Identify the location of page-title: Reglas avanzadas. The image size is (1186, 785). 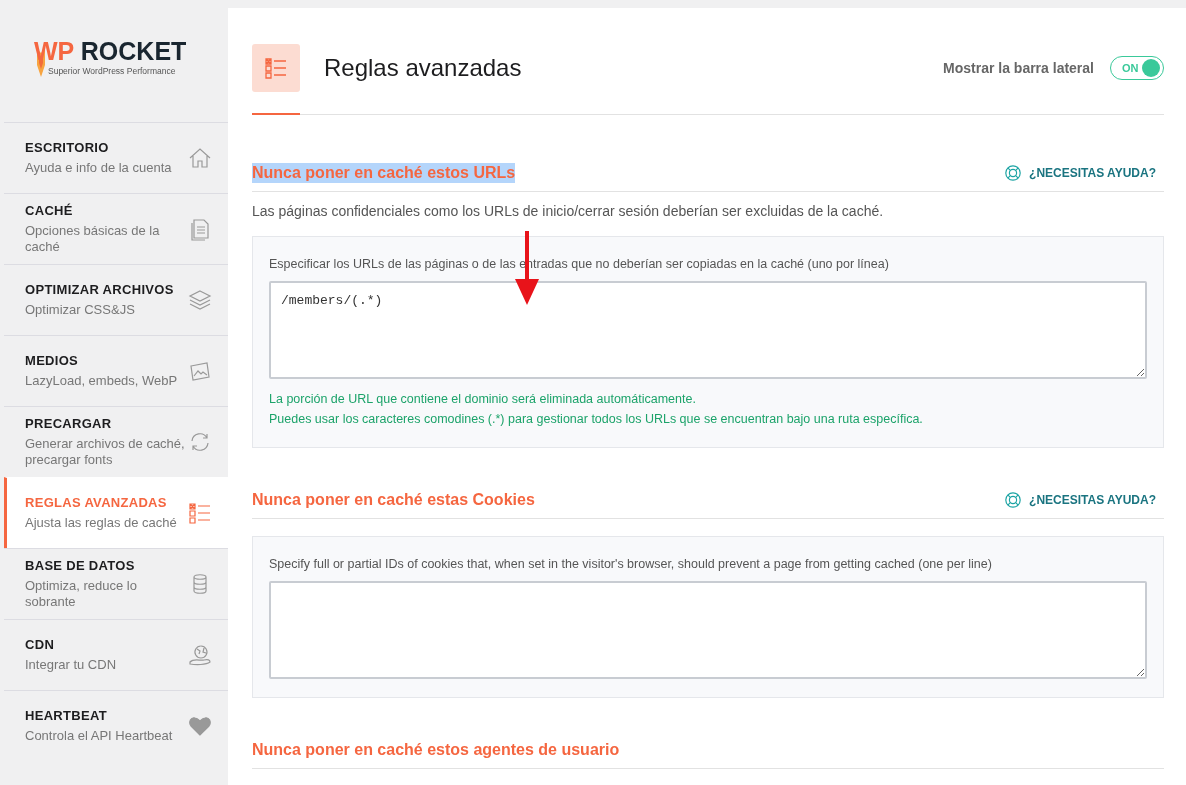
(423, 68).